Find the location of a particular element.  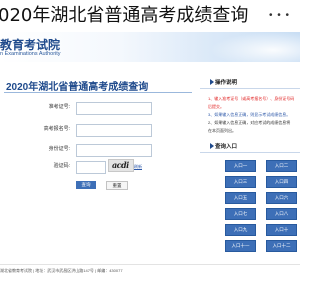

captcha-text: acdi is located at coordinates (120, 165).